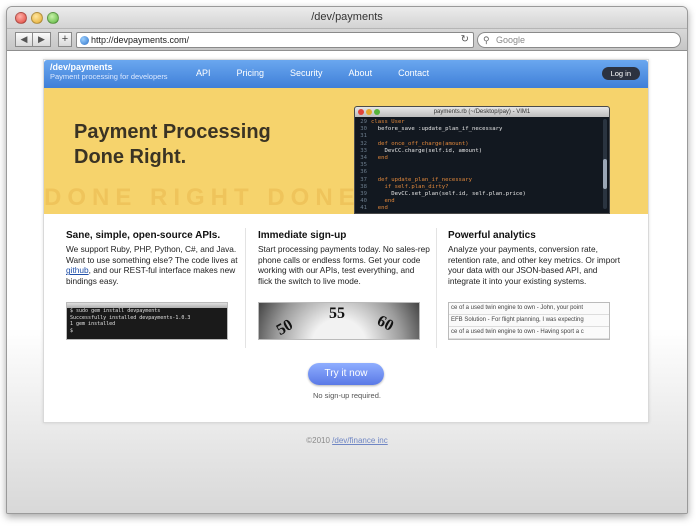 This screenshot has width=696, height=526. I want to click on headline-line-2: Done Right., so click(130, 157).